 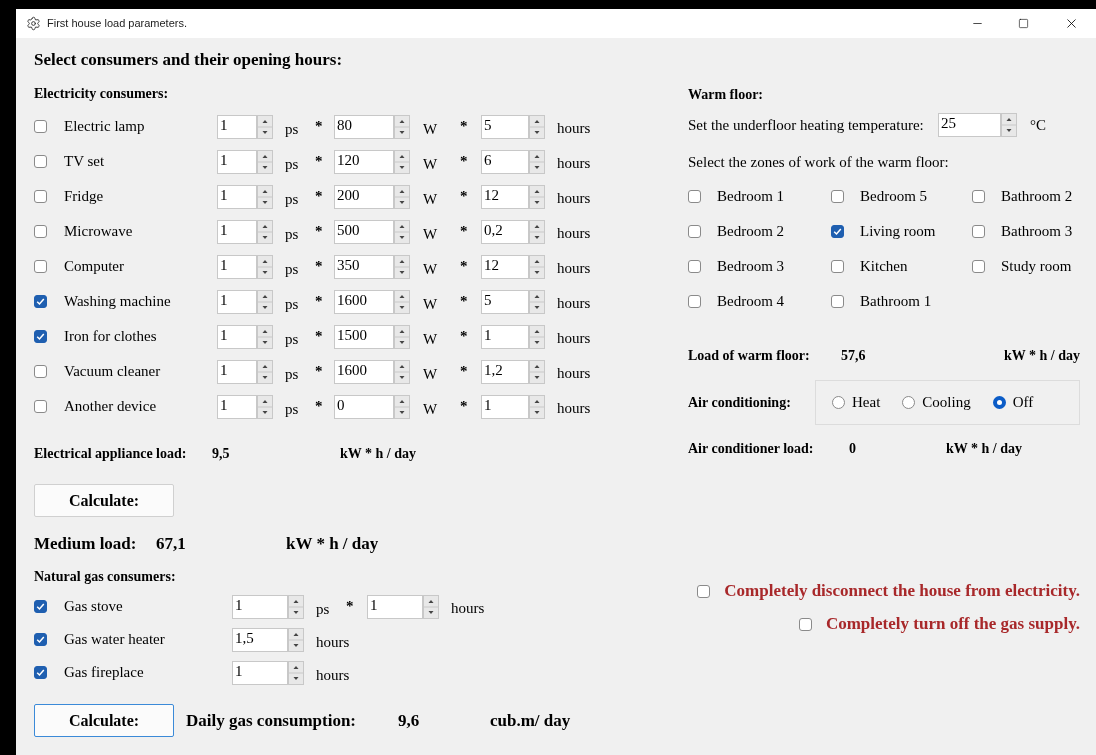 What do you see at coordinates (505, 371) in the screenshot?
I see `number-field: 1,2` at bounding box center [505, 371].